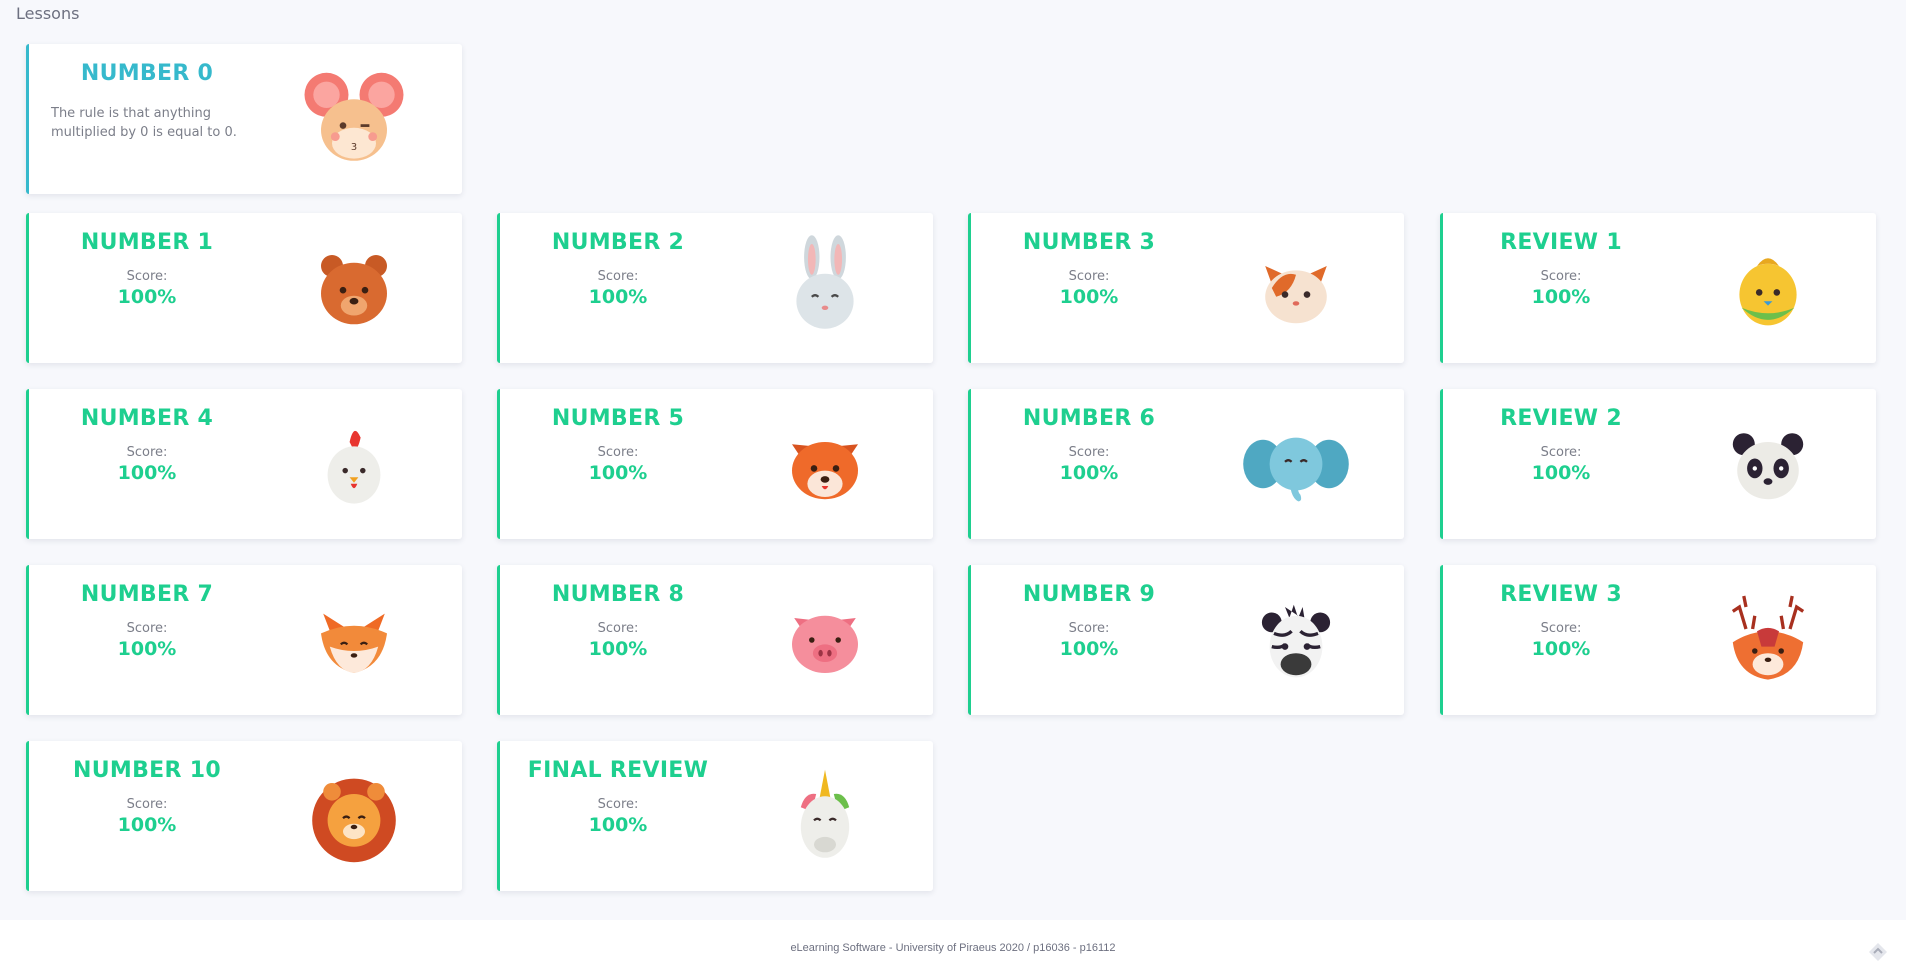  What do you see at coordinates (618, 594) in the screenshot?
I see `lesson-title: NUMBER 8` at bounding box center [618, 594].